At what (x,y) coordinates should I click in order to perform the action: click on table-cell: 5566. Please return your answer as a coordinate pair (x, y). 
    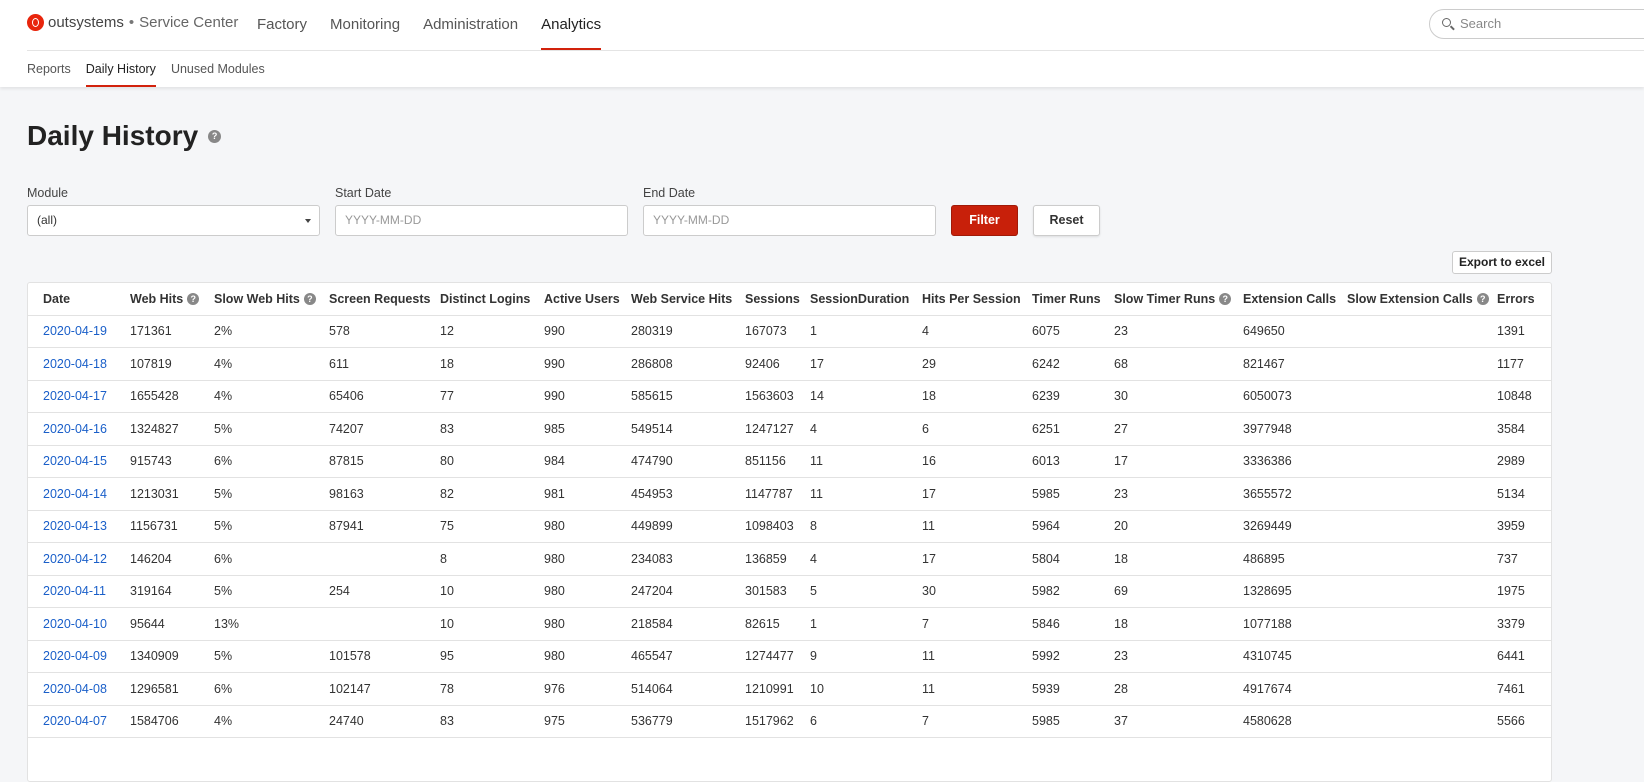
    Looking at the image, I should click on (1524, 721).